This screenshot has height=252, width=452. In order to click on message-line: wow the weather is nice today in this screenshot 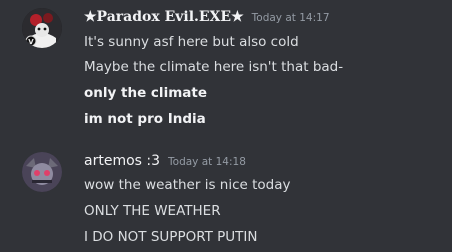, I will do `click(187, 185)`.